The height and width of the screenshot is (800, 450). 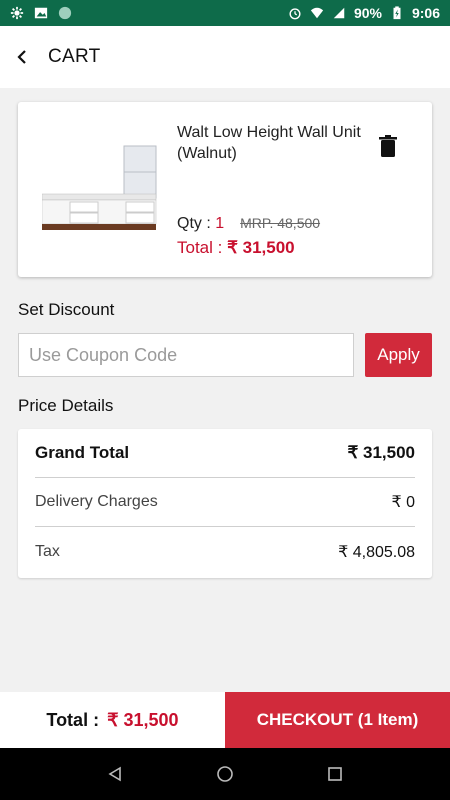 I want to click on tax-value: ₹ 4,805.08, so click(x=376, y=552).